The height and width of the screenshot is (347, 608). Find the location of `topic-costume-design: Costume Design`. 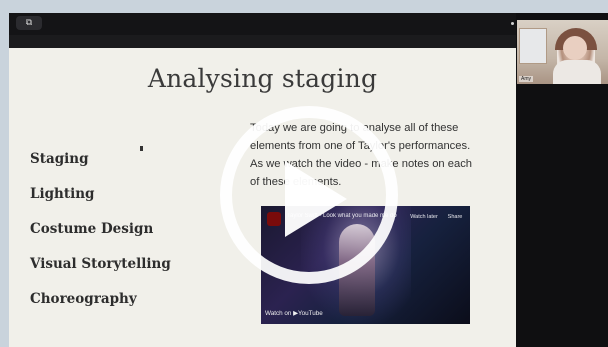

topic-costume-design: Costume Design is located at coordinates (92, 229).